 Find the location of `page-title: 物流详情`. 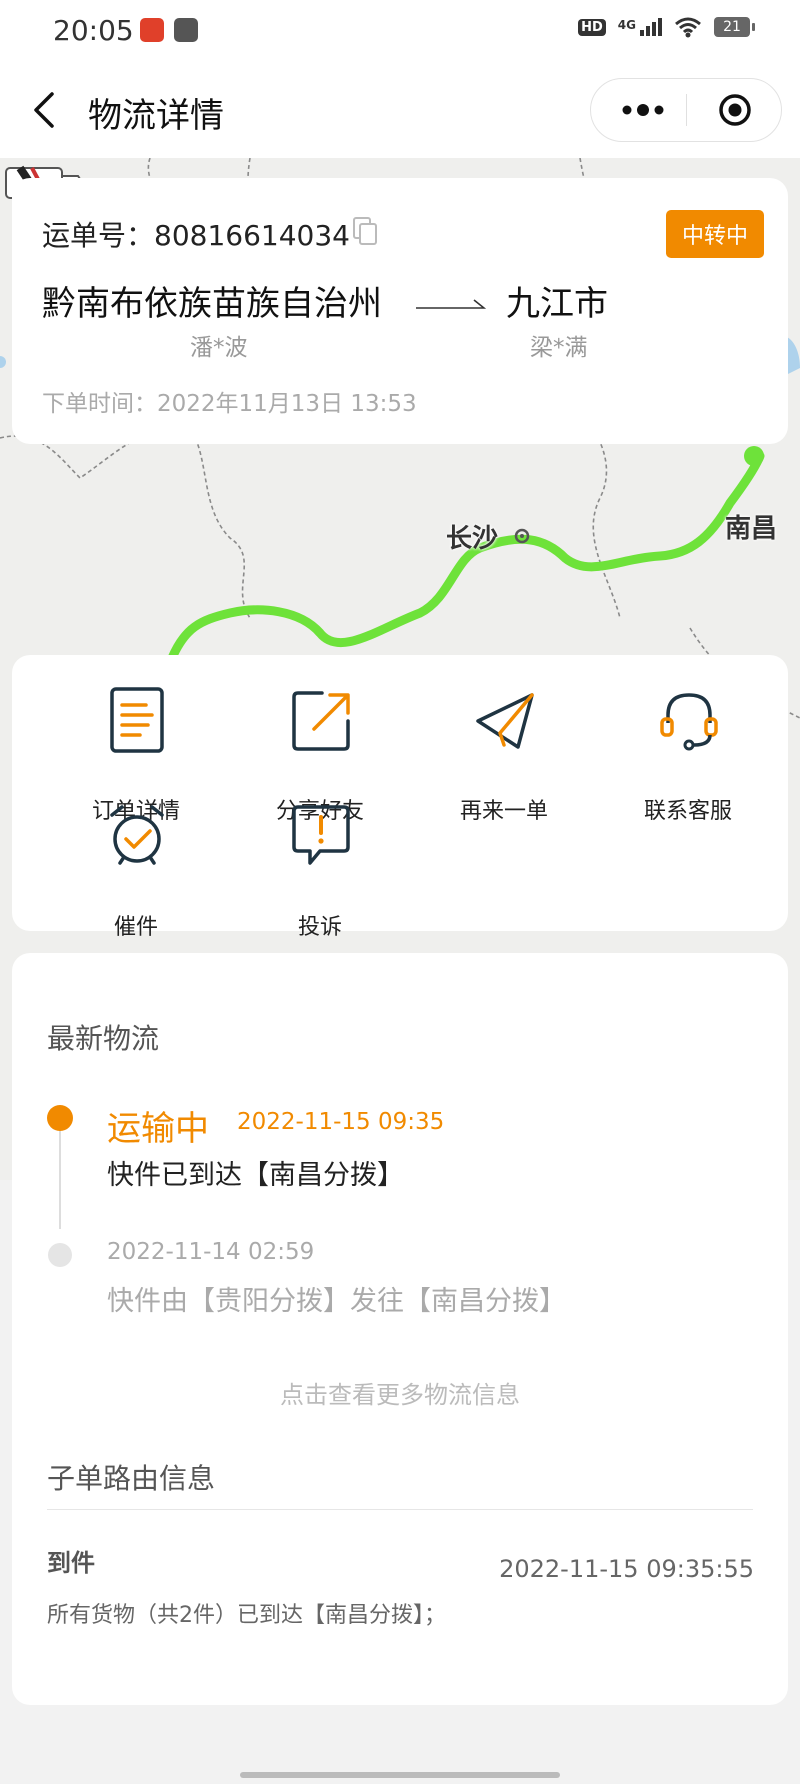

page-title: 物流详情 is located at coordinates (156, 116).